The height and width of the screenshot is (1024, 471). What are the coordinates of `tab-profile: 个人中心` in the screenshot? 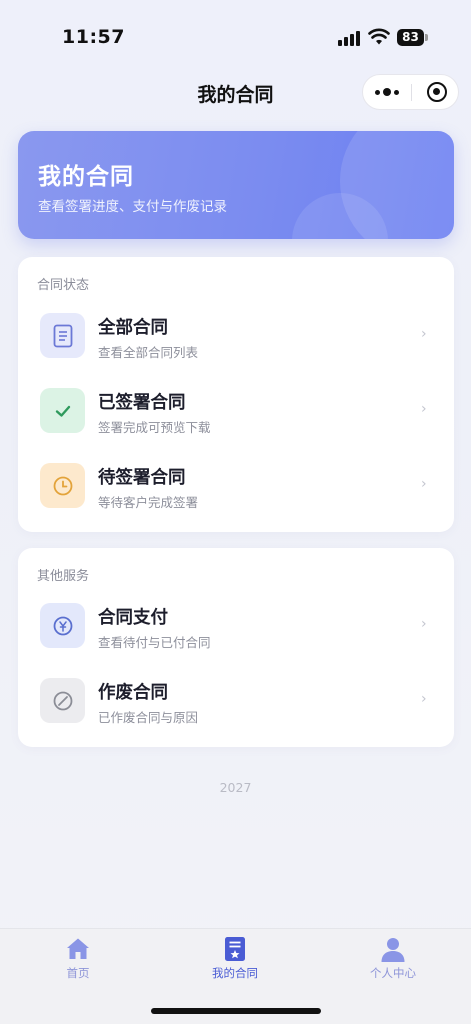 It's located at (393, 960).